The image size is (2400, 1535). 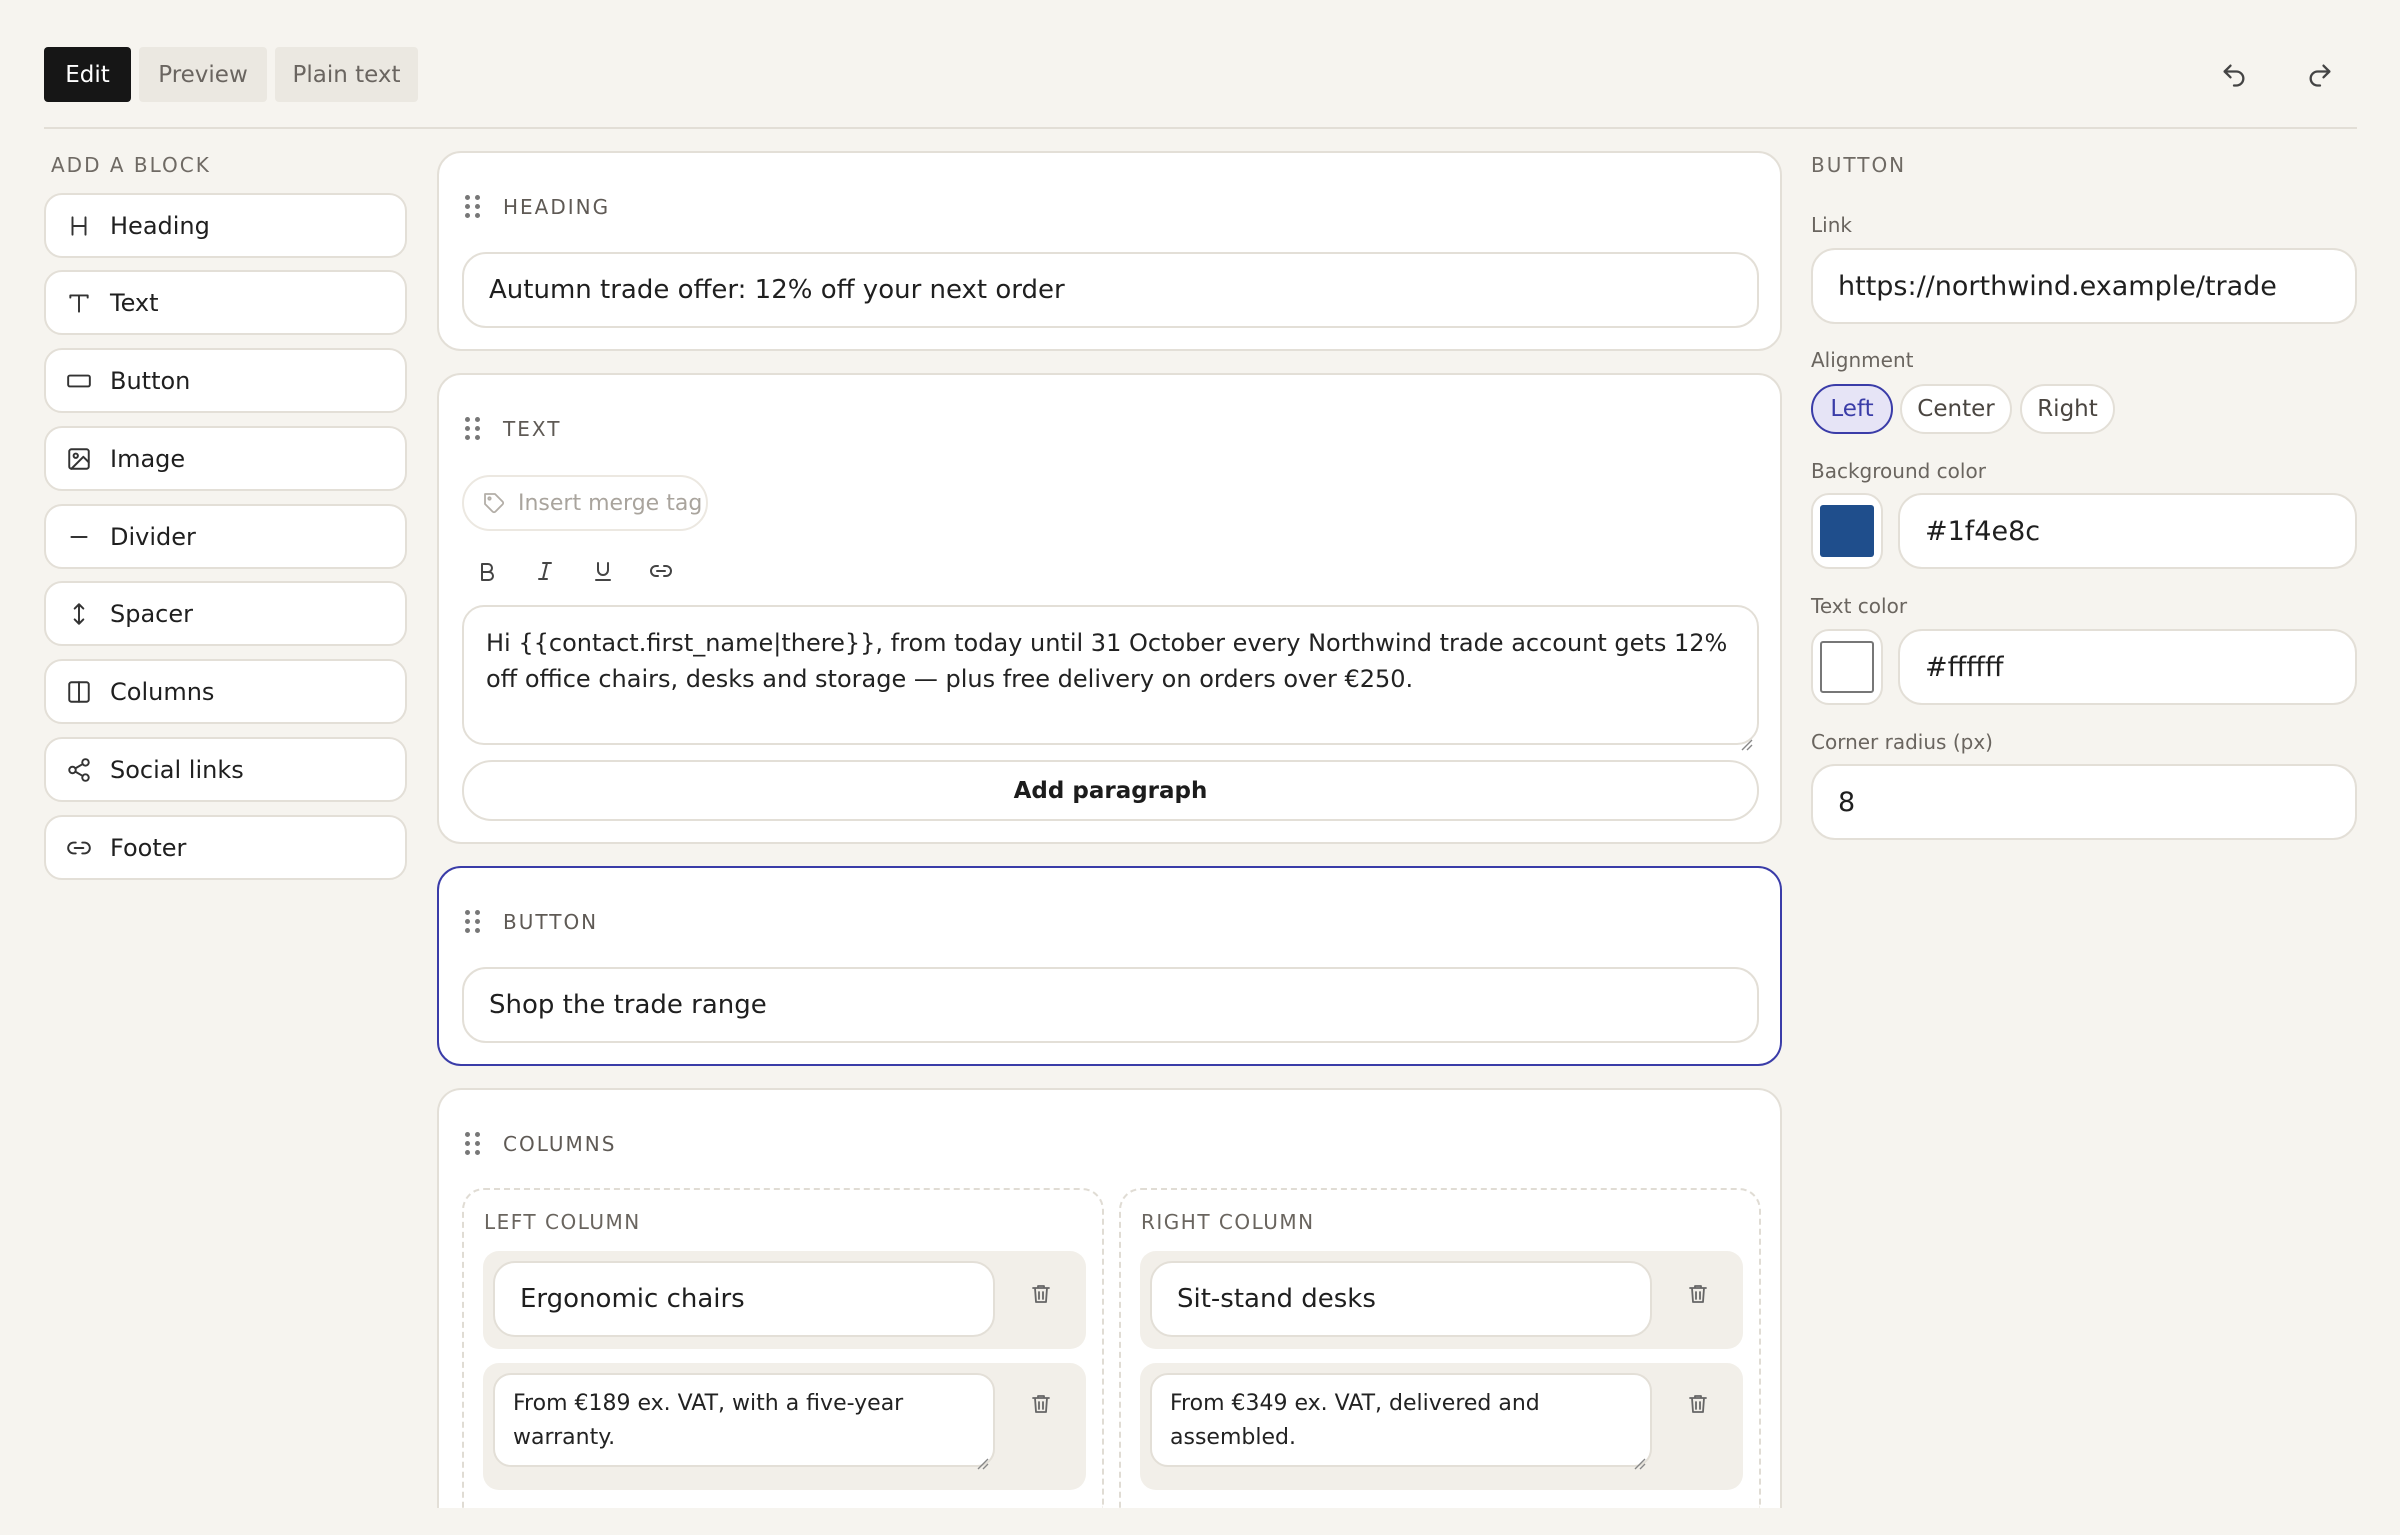 What do you see at coordinates (2084, 286) in the screenshot?
I see `link-input: https://northwind.example/trade` at bounding box center [2084, 286].